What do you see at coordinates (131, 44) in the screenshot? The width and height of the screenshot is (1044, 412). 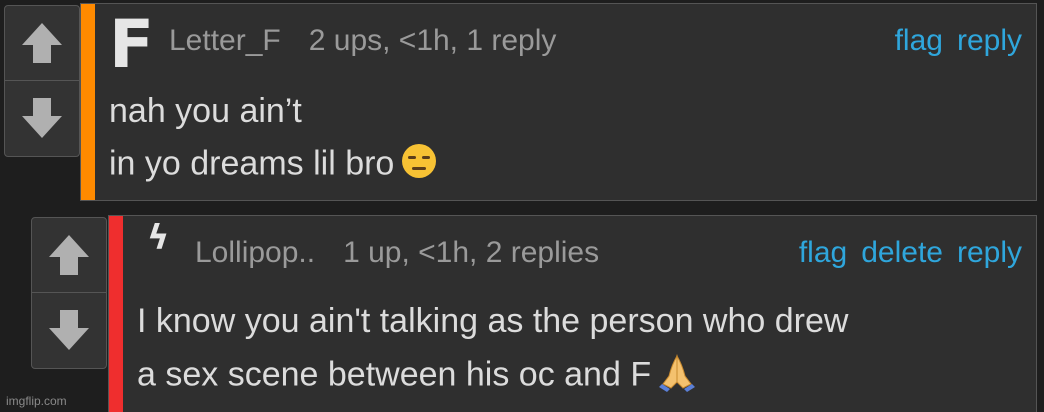 I see `avatar: F` at bounding box center [131, 44].